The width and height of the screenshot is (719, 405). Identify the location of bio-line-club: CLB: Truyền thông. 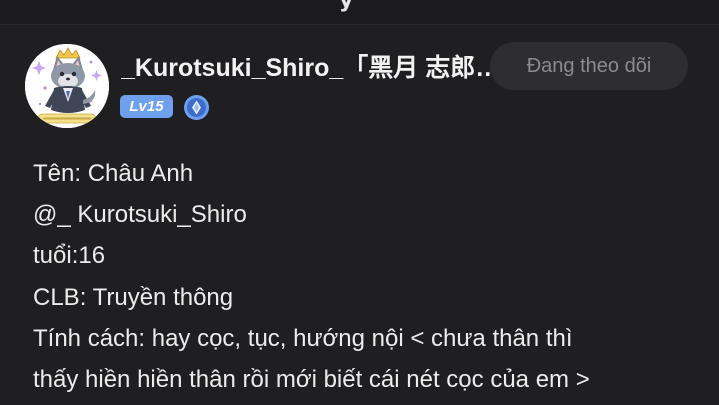
(133, 297).